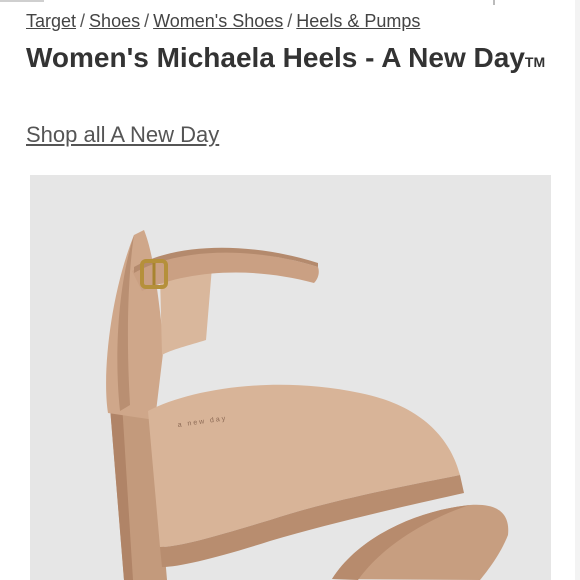  I want to click on breadcrumb-item-target: Target, so click(51, 21).